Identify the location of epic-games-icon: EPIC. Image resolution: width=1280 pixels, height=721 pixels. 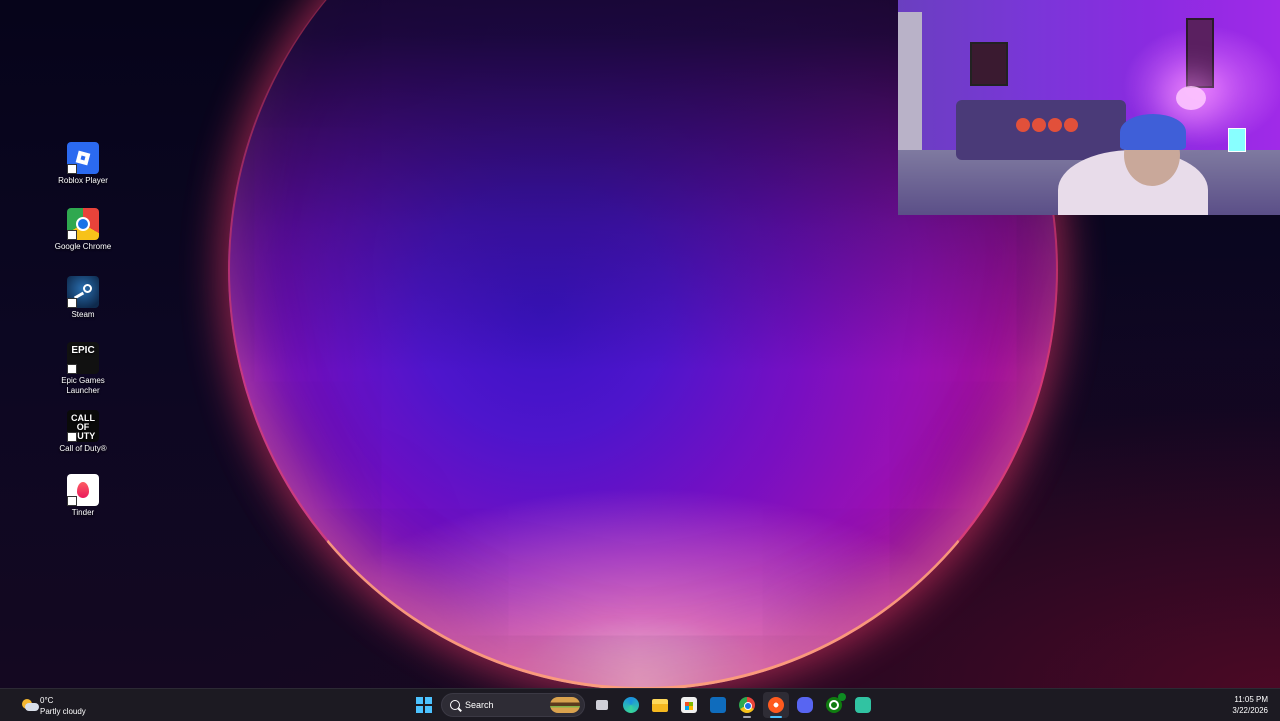
(83, 358).